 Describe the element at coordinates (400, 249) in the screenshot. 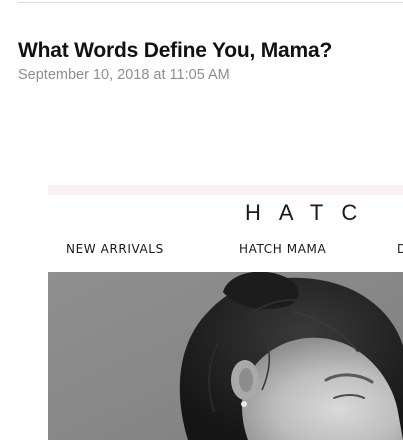

I see `nav-link-partial: D` at that location.